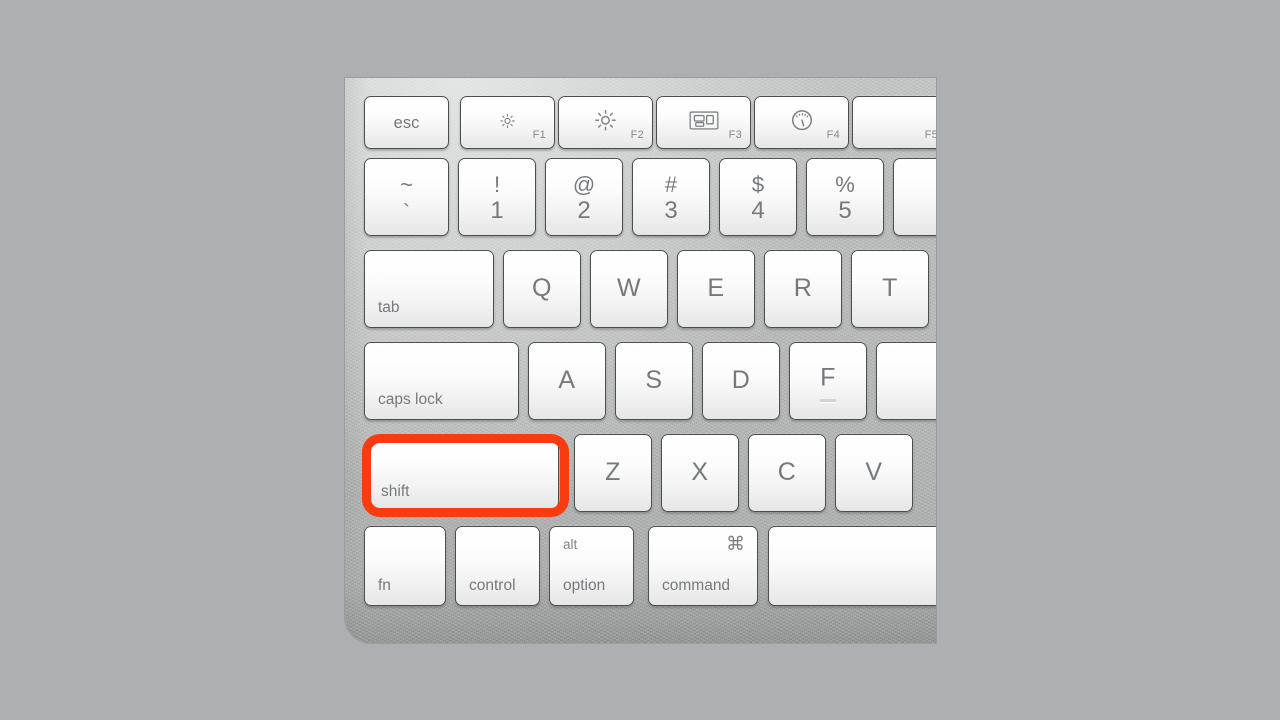  I want to click on key-w-label: W, so click(629, 288).